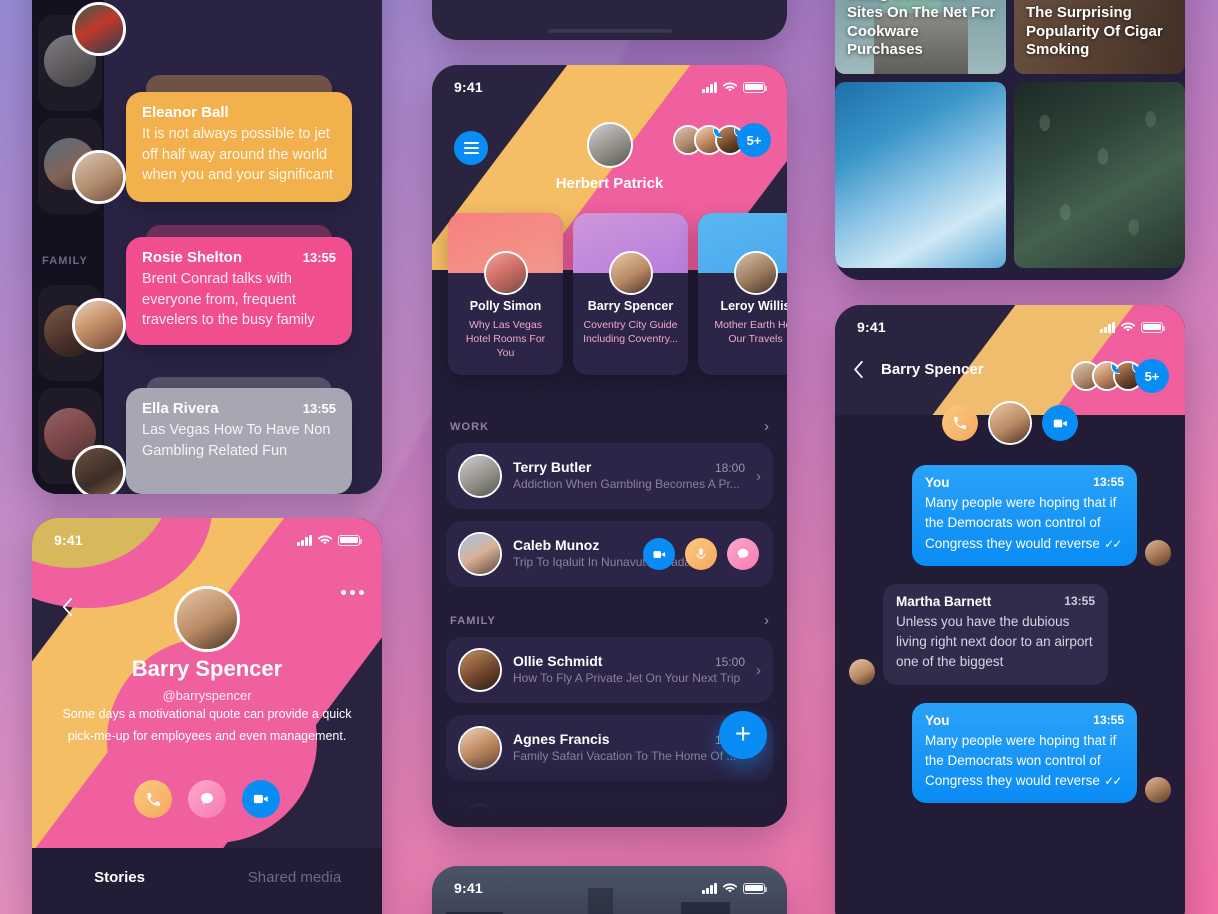  Describe the element at coordinates (1113, 781) in the screenshot. I see `read-receipt-icon: ✓✓` at that location.